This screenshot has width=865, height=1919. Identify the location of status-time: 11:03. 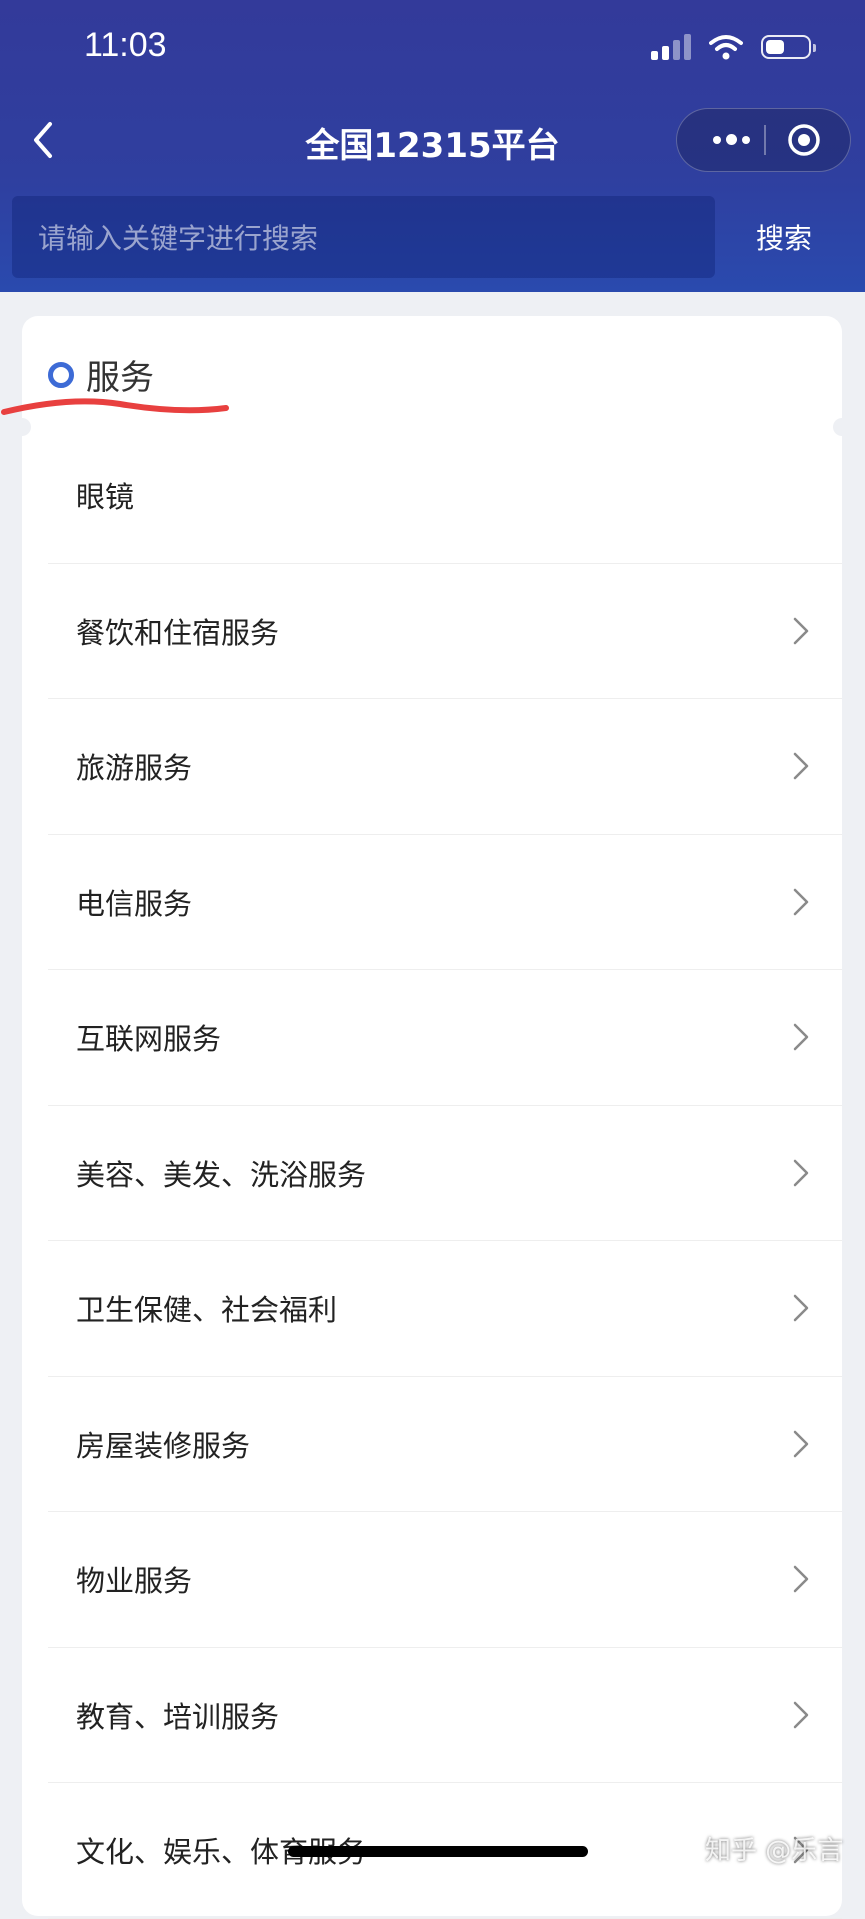
(125, 45).